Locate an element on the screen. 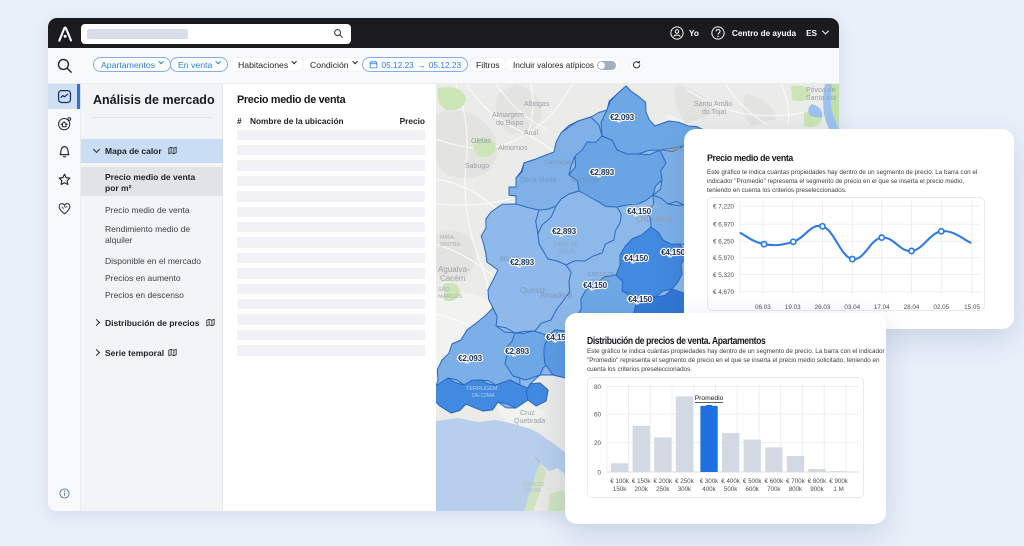 This screenshot has height=546, width=1024. svg-text: 03.04 is located at coordinates (852, 307).